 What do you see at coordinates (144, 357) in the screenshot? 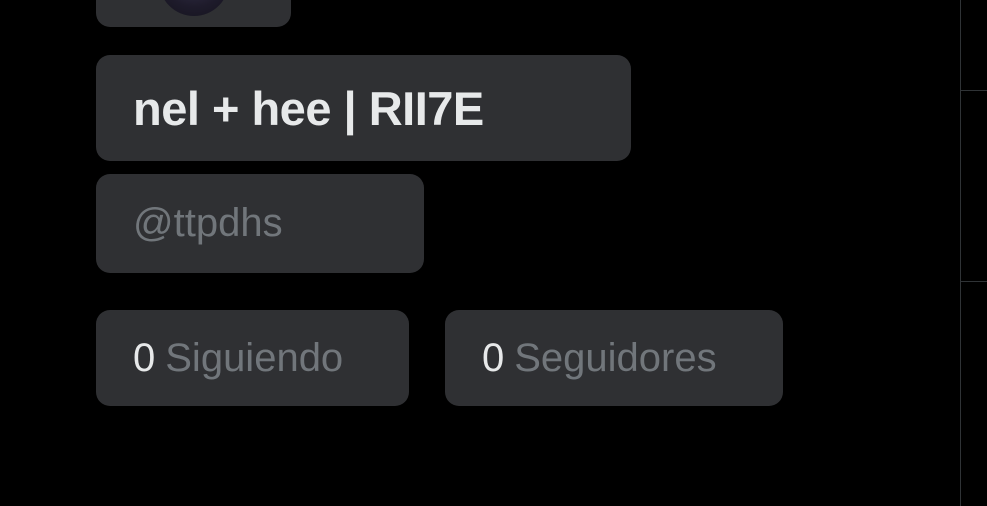
I see `following-count: 0` at bounding box center [144, 357].